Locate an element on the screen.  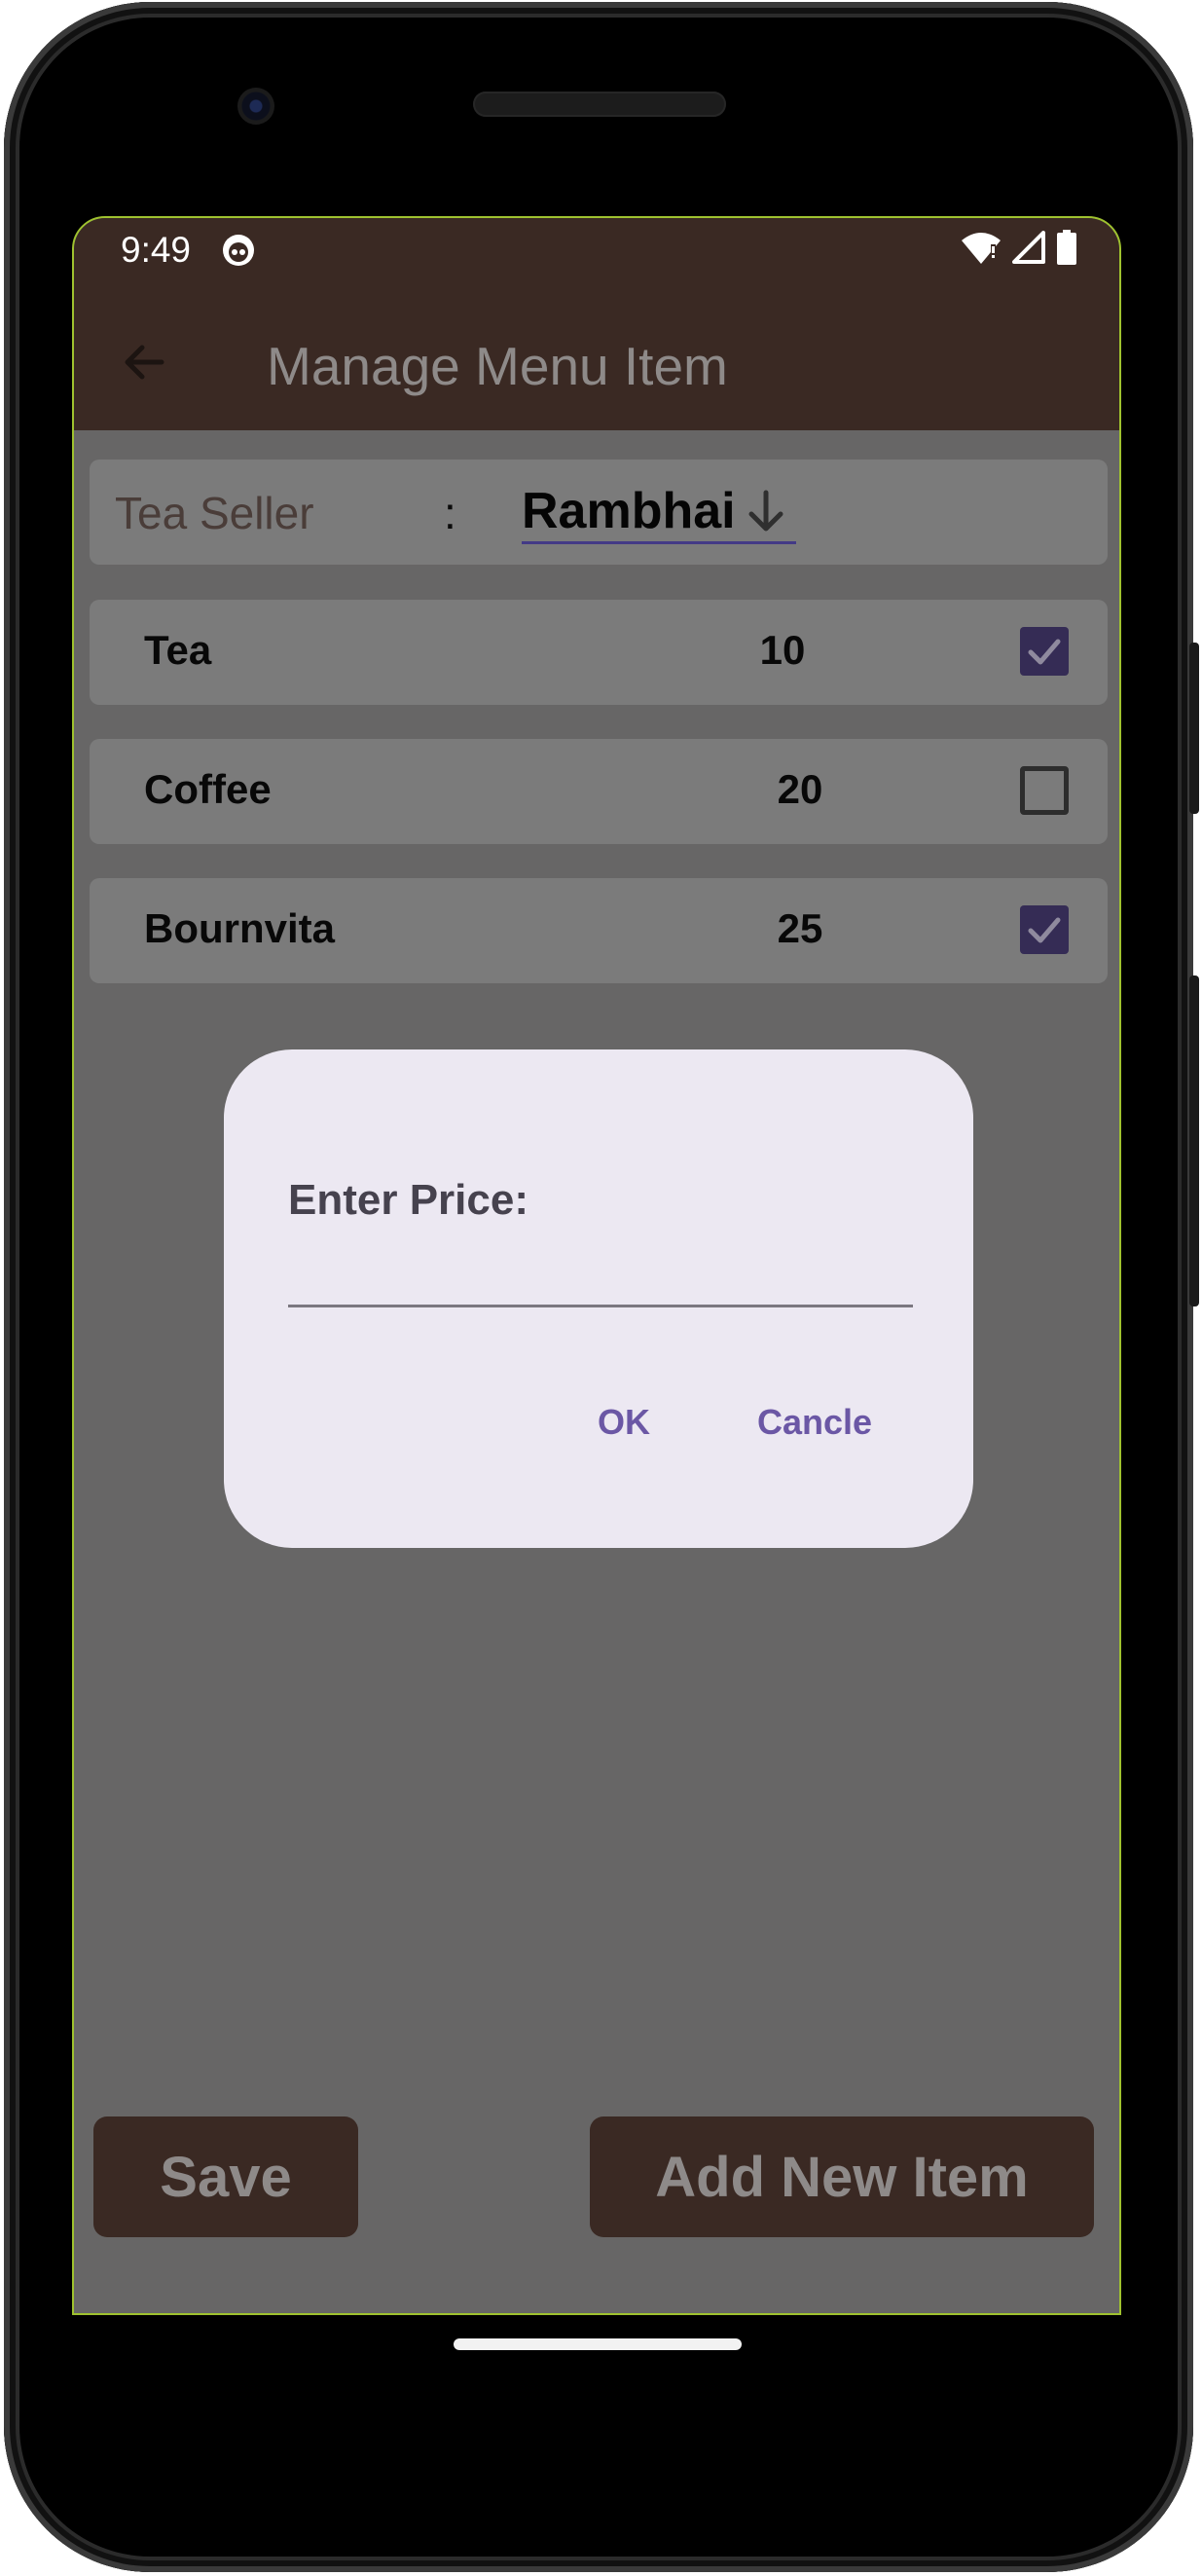
earpiece-speaker is located at coordinates (599, 104).